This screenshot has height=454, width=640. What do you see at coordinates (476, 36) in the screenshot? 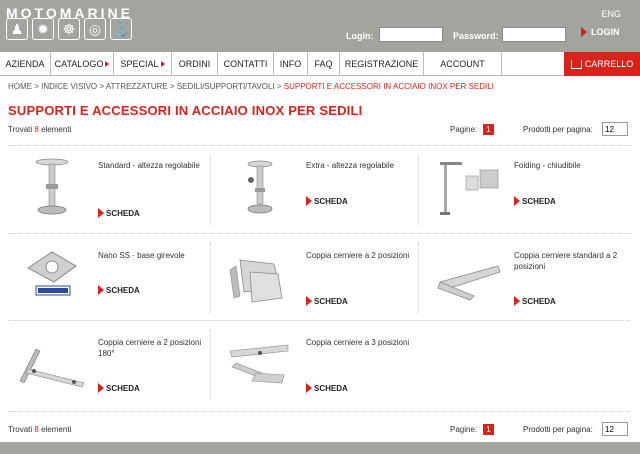
I see `password-label: Password:` at bounding box center [476, 36].